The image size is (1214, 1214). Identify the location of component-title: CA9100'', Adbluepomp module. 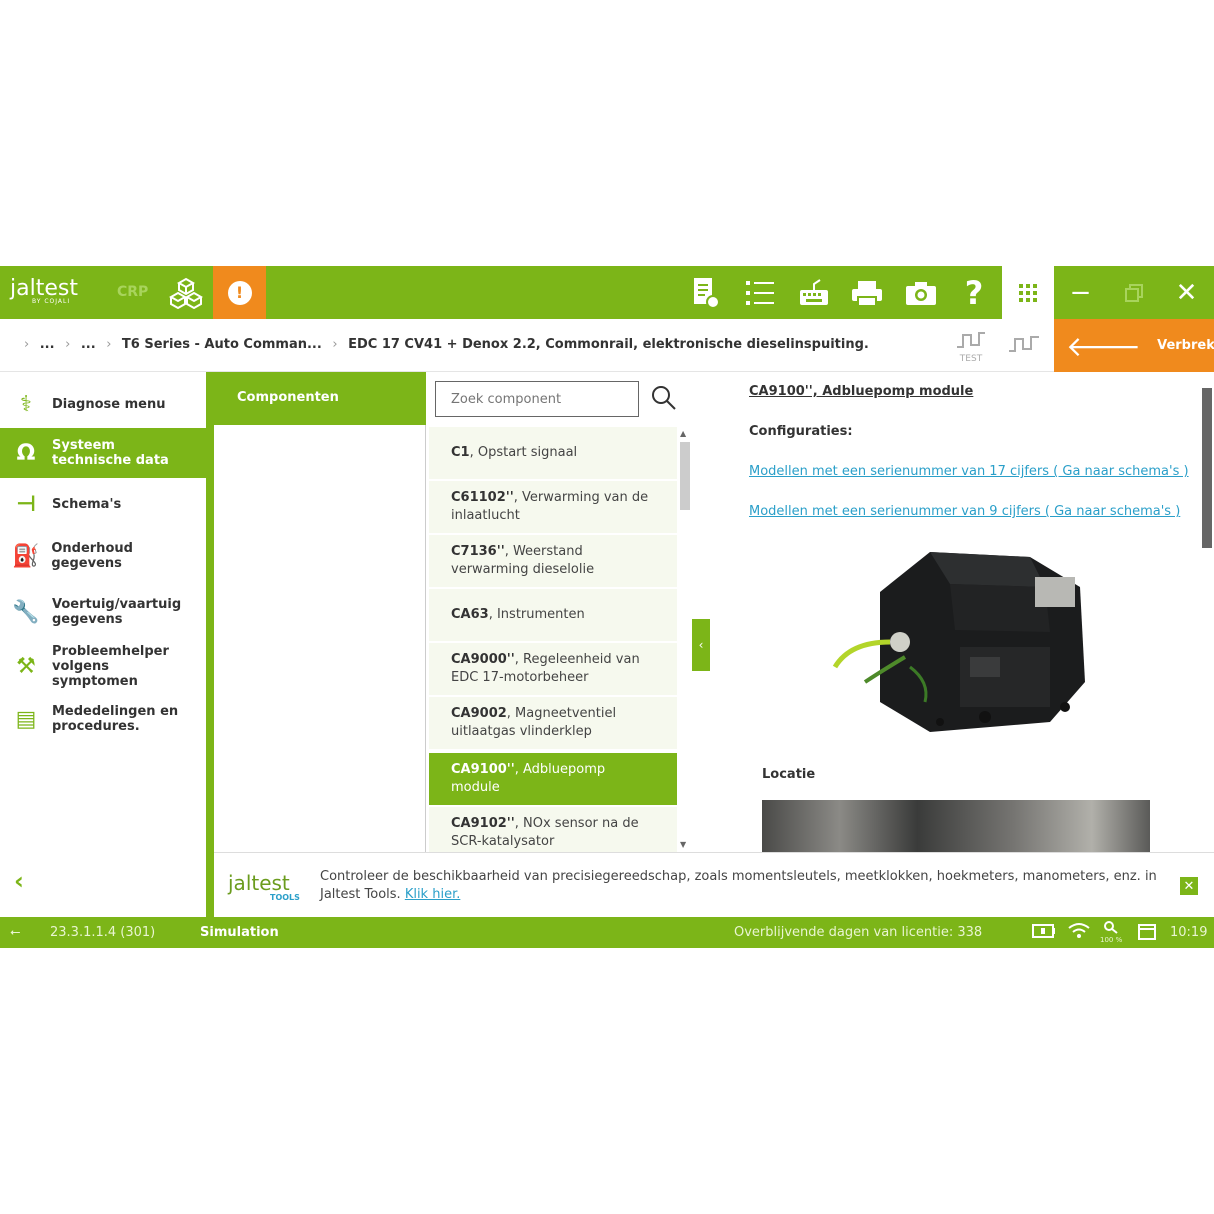
(861, 391).